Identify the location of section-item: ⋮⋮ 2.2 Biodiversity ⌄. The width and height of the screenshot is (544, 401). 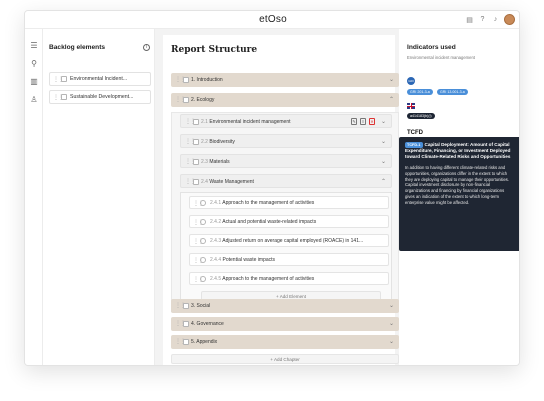
(286, 141).